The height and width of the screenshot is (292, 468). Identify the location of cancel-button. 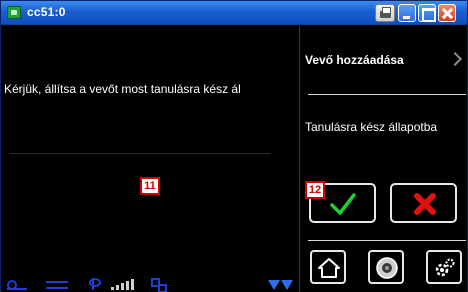
(423, 203).